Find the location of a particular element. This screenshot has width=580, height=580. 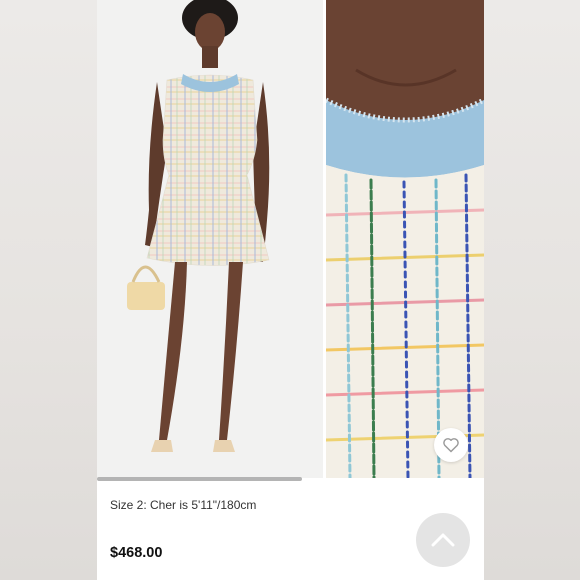

favorite-button is located at coordinates (451, 445).